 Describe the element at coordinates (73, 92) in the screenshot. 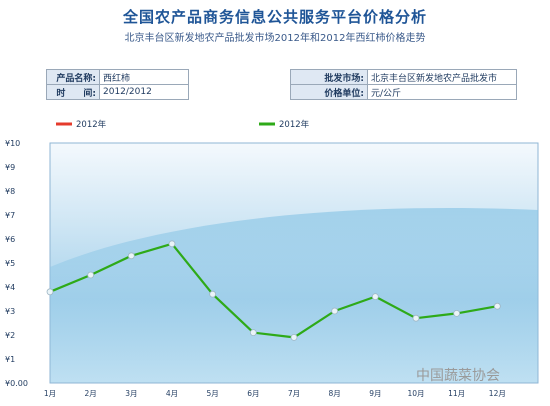

I see `time-label: 时 间:` at that location.